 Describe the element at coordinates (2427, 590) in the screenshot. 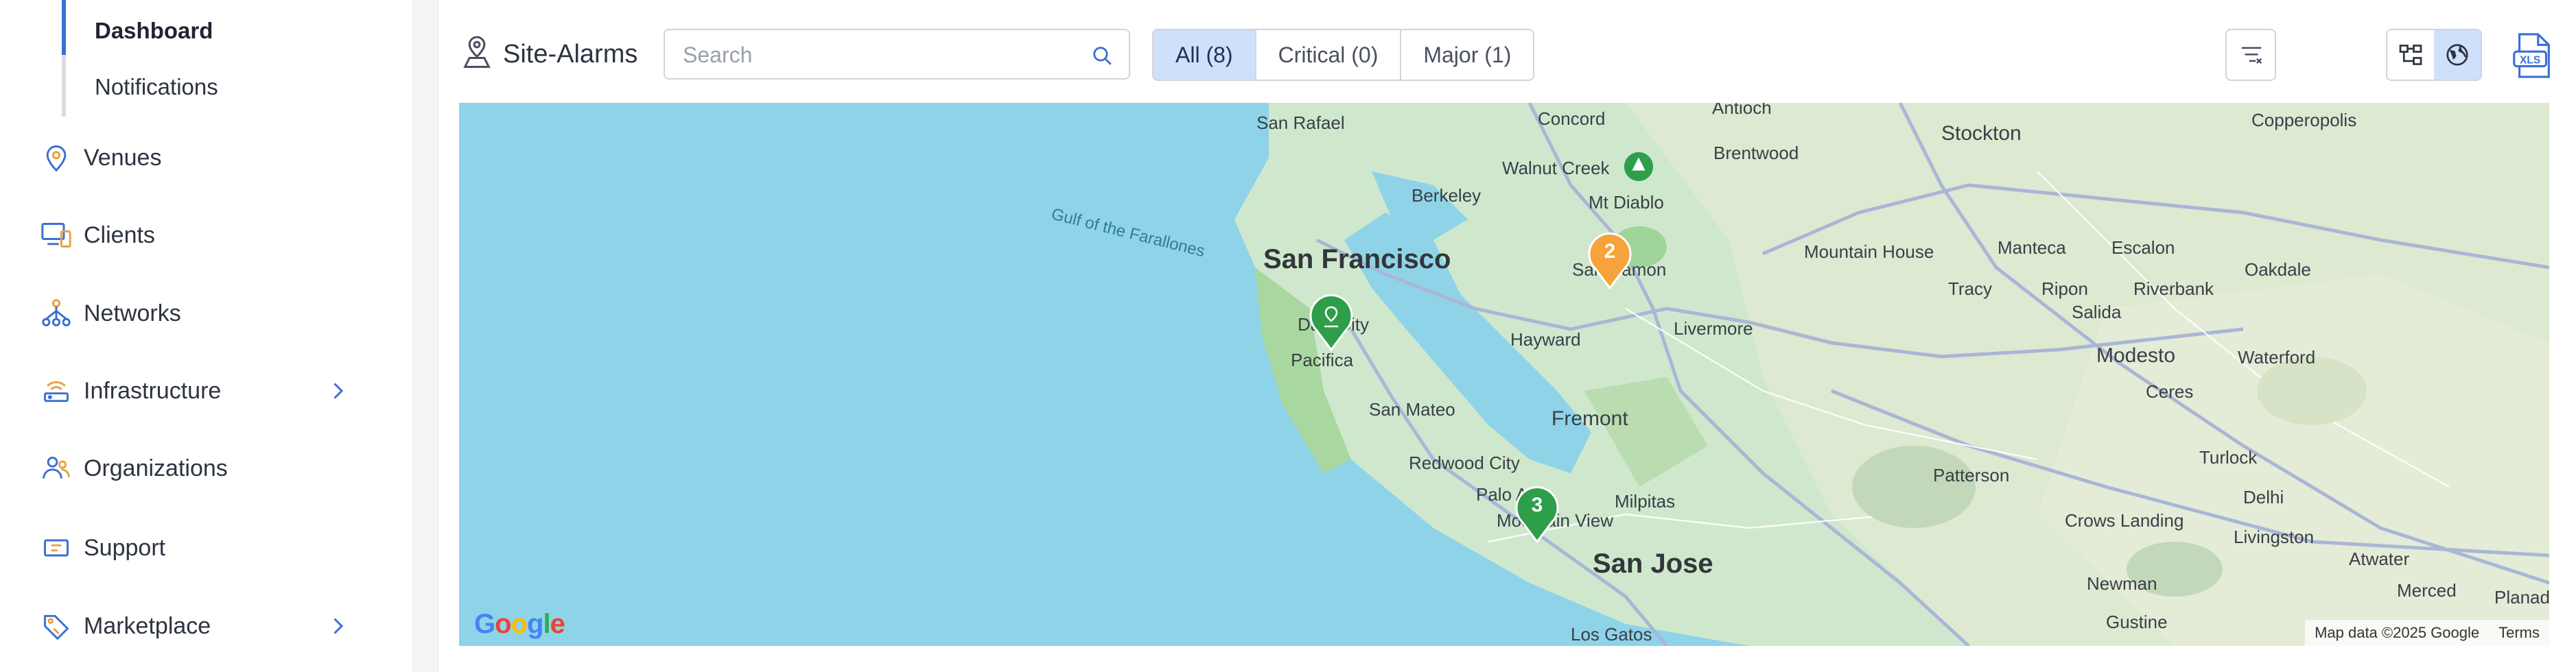

I see `map-label-city: Merced` at that location.